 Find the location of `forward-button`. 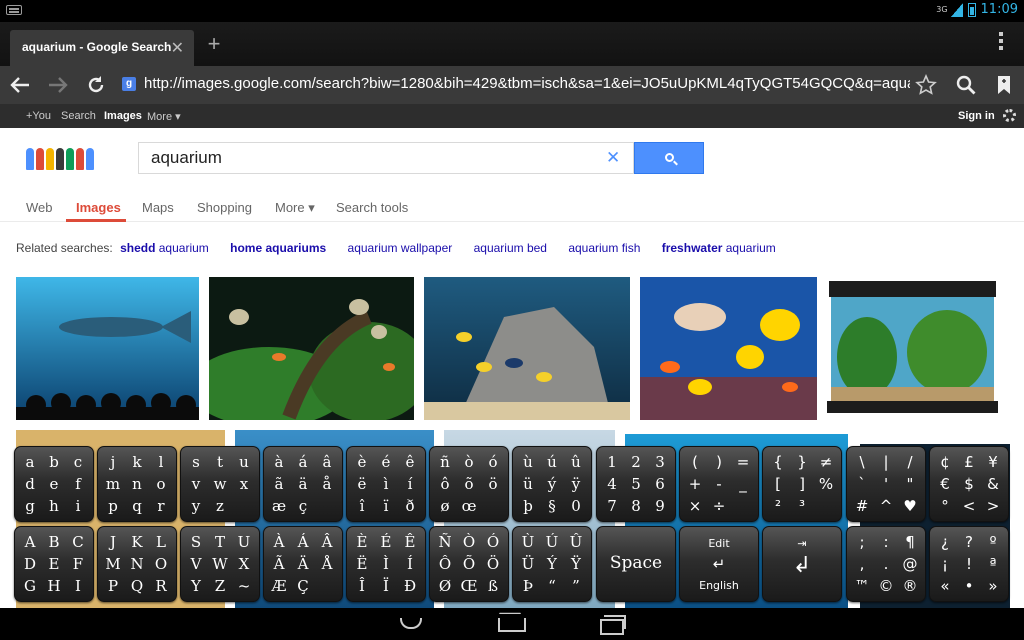

forward-button is located at coordinates (58, 85).